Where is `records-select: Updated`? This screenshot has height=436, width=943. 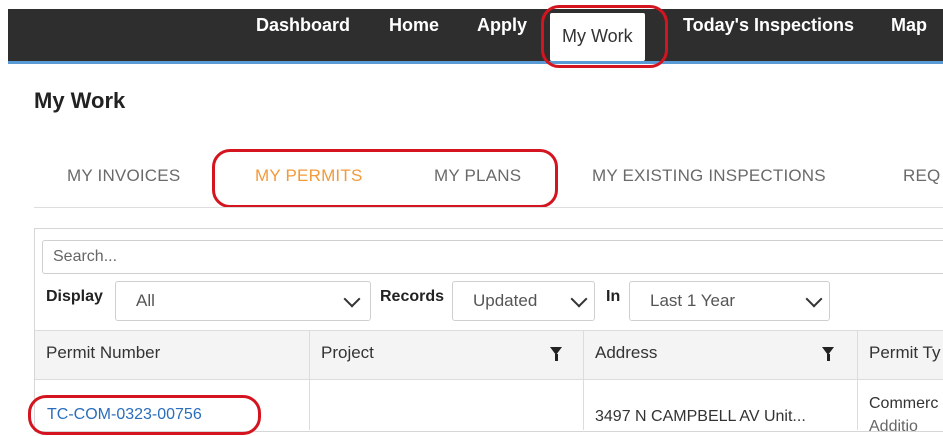
records-select: Updated is located at coordinates (523, 301).